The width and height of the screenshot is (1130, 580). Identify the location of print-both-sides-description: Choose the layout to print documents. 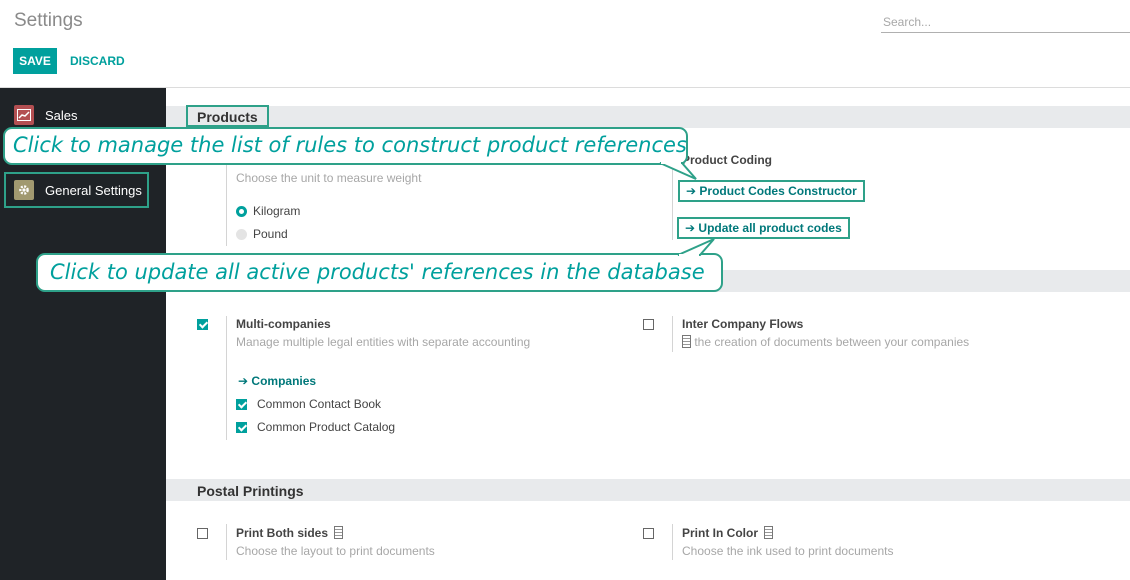
(335, 551).